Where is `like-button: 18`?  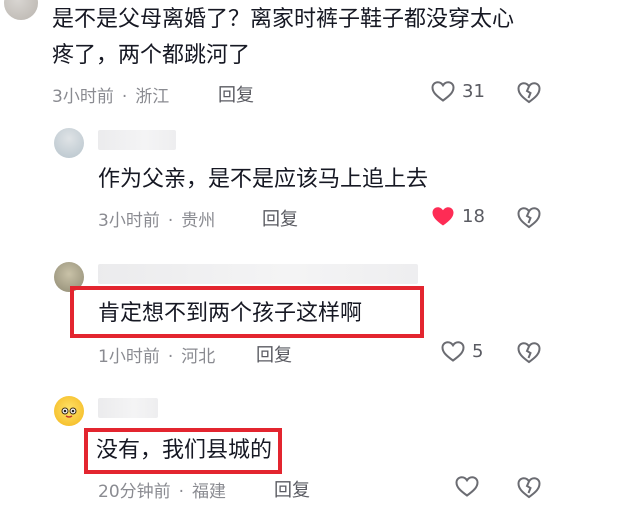 like-button: 18 is located at coordinates (457, 216).